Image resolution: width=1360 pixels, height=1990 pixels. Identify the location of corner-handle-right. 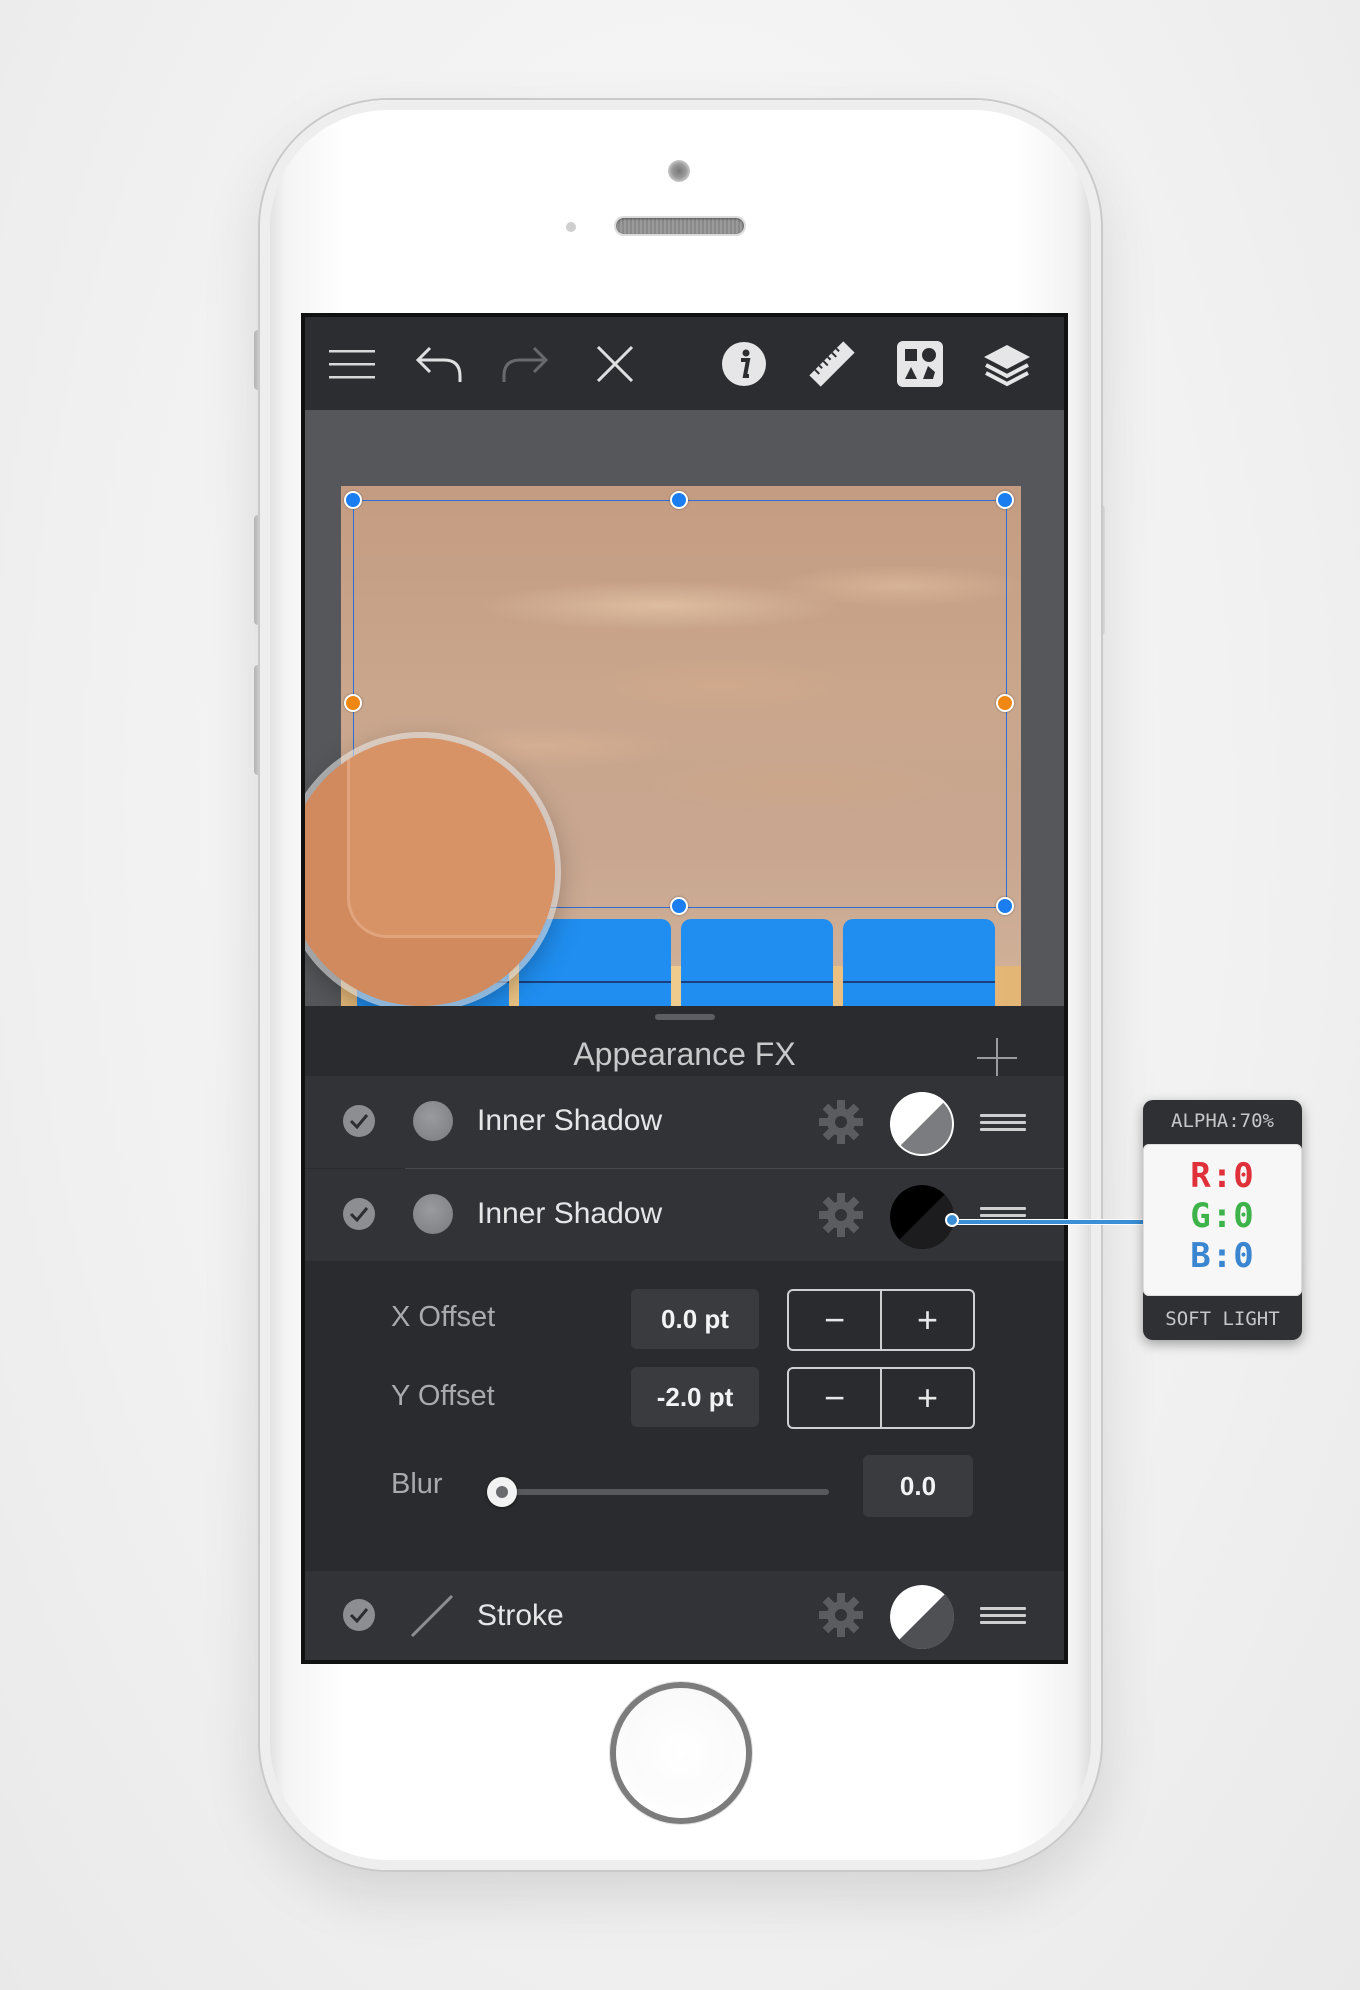
(1005, 703).